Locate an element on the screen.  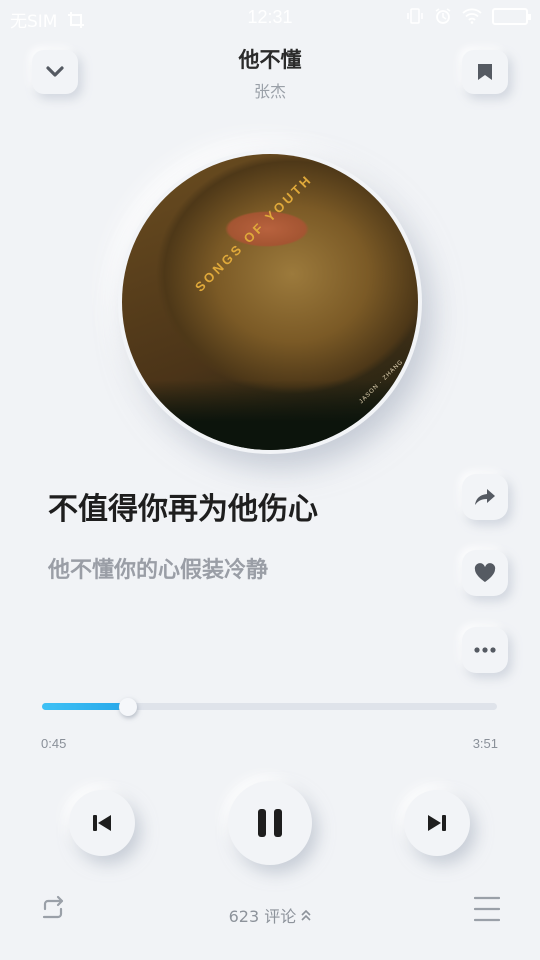
heart-icon is located at coordinates (485, 572).